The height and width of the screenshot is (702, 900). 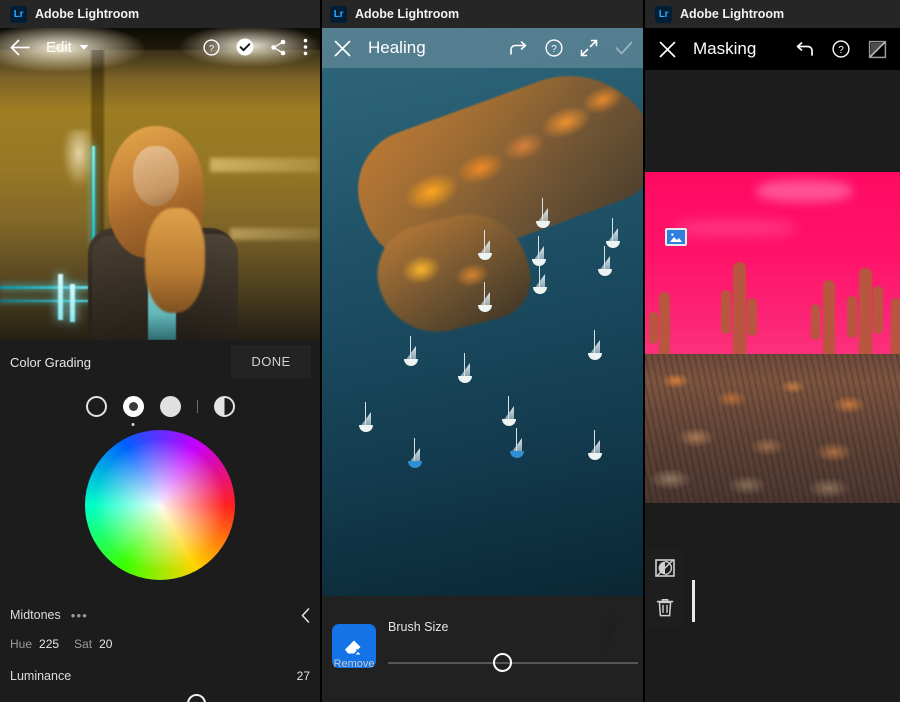 I want to click on brush-size-control: Brush Size, so click(x=513, y=646).